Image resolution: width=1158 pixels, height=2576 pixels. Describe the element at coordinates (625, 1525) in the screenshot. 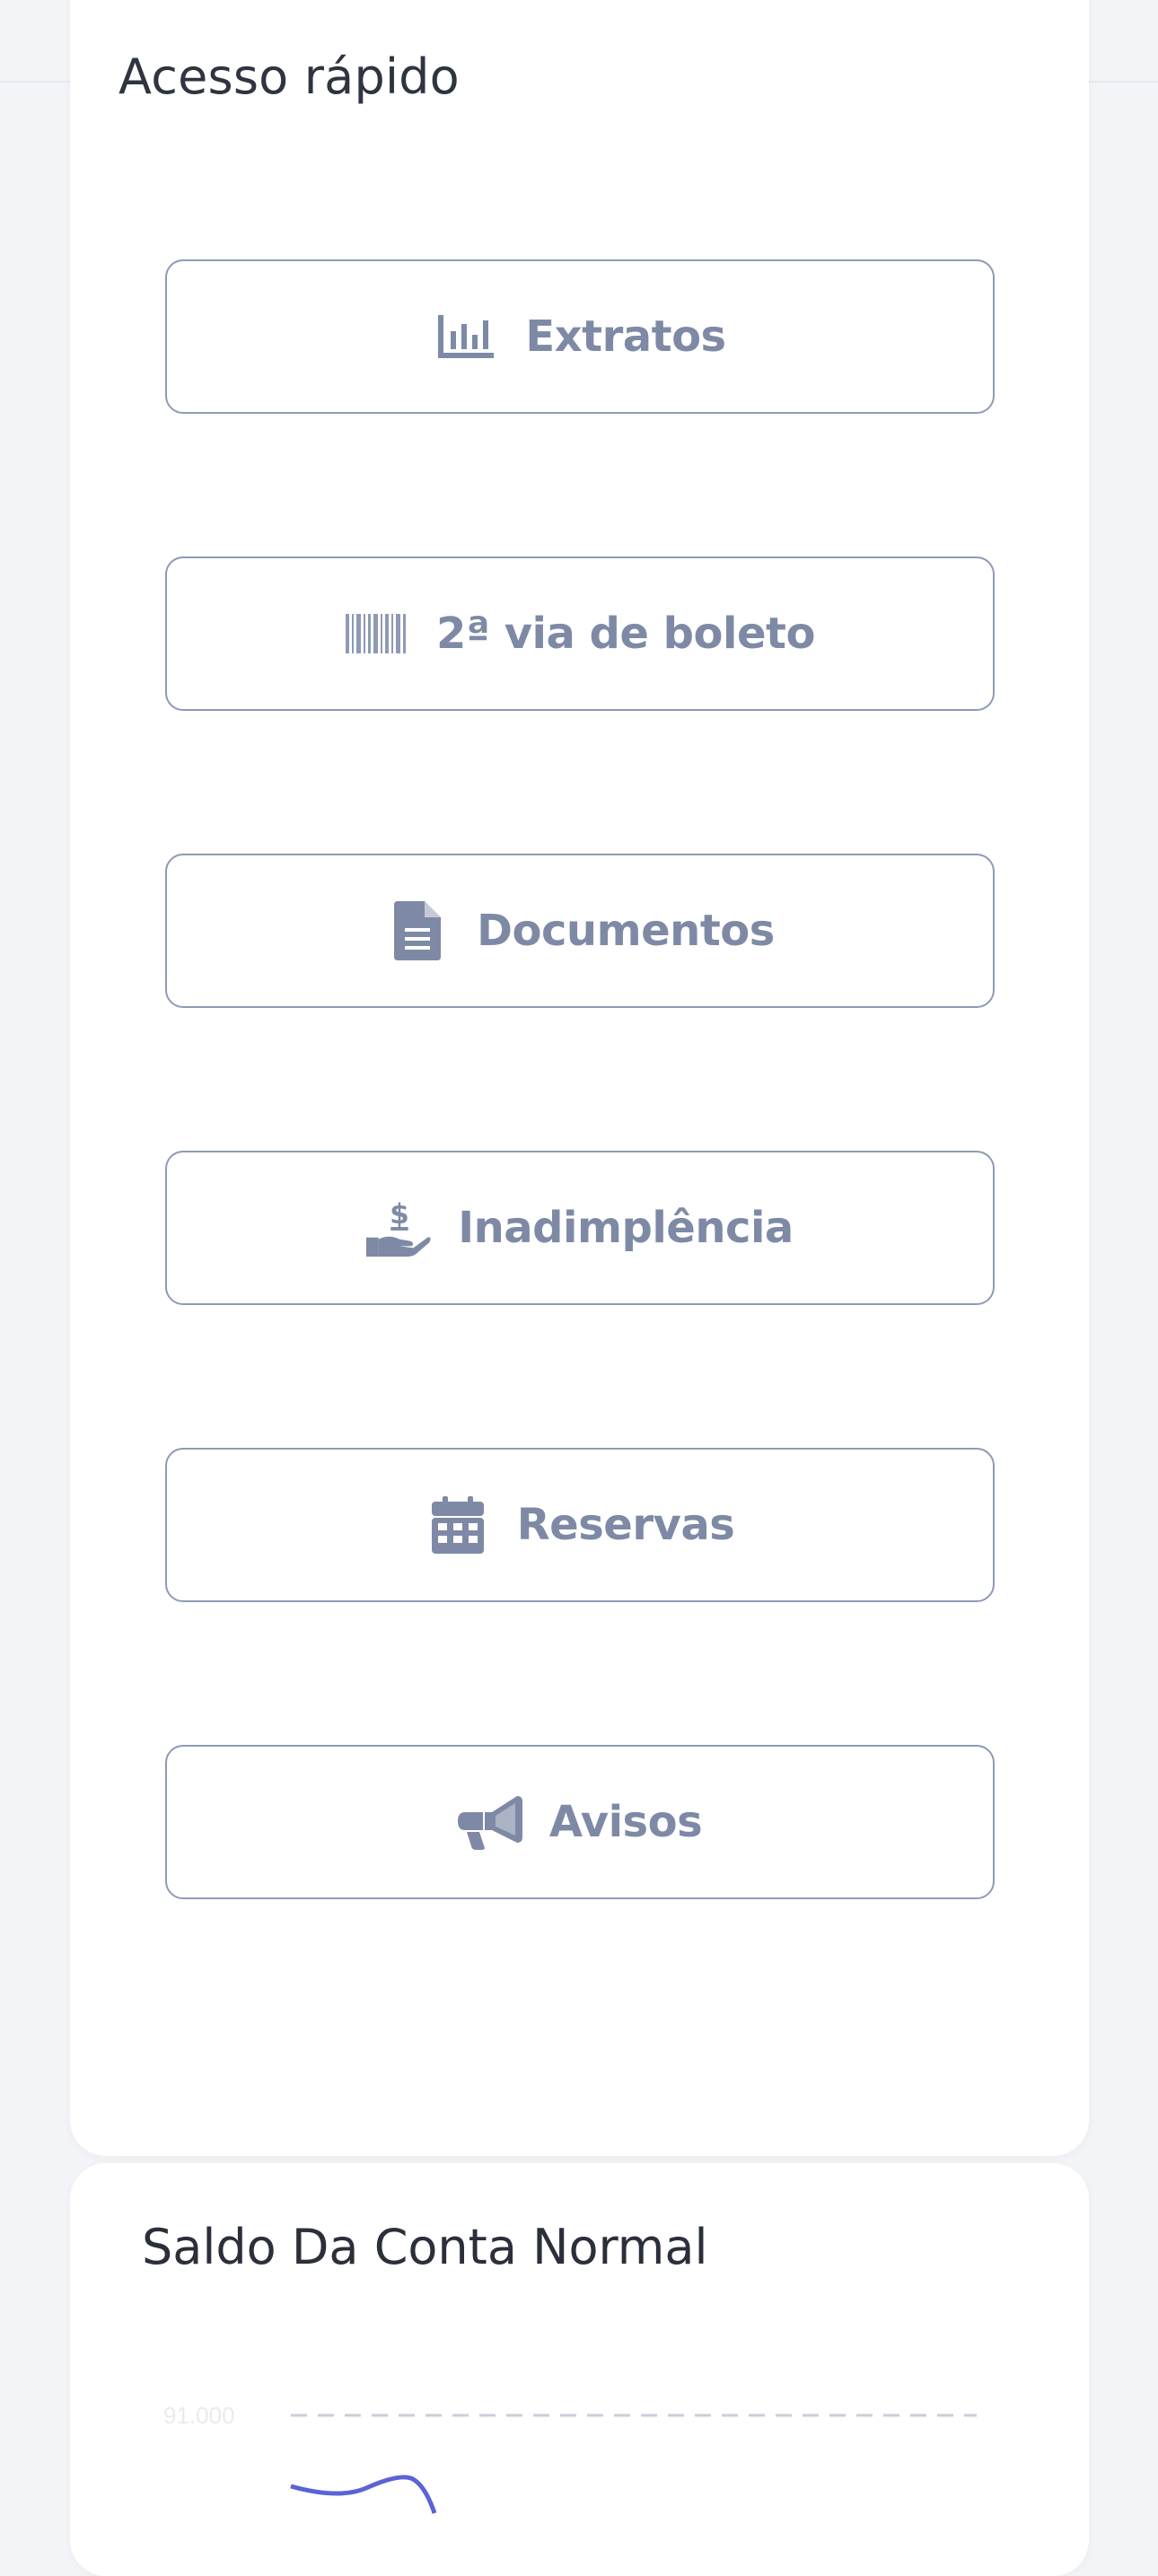

I see `reservas-label: Reservas` at that location.